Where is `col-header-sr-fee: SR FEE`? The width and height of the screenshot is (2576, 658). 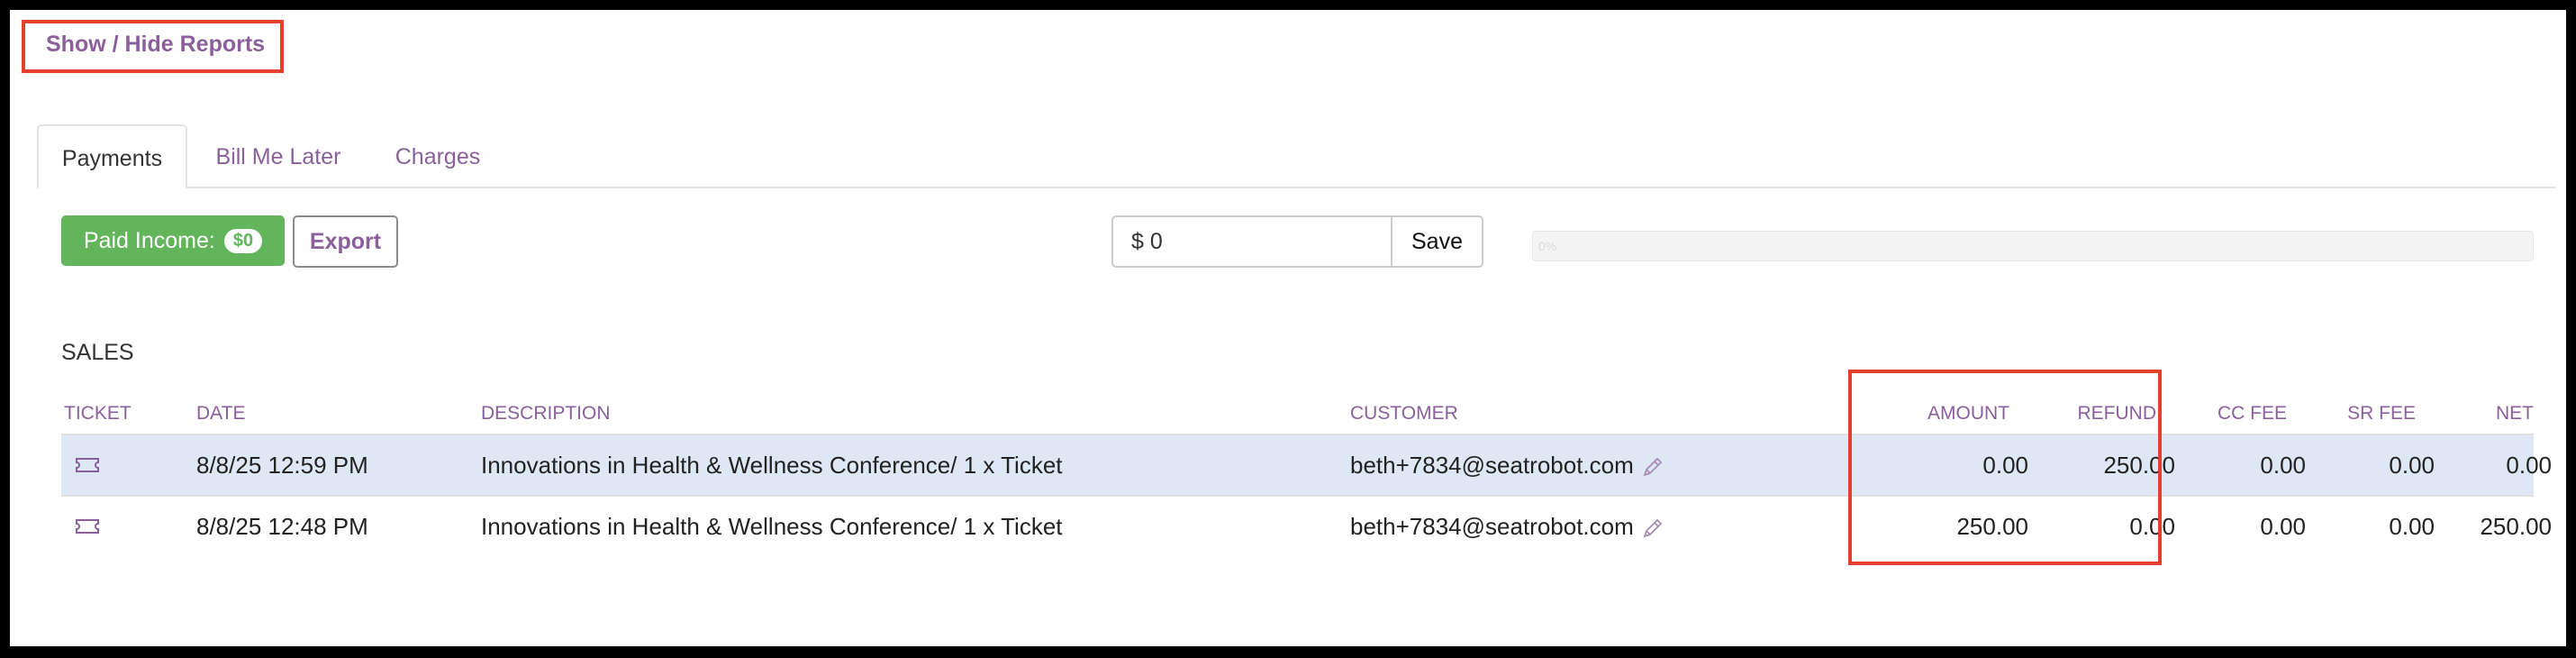 col-header-sr-fee: SR FEE is located at coordinates (2381, 413).